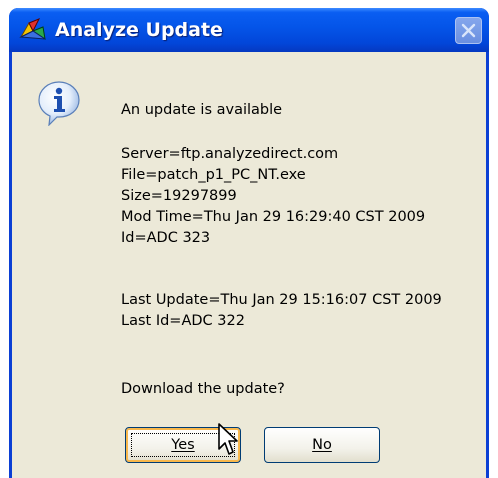  I want to click on no-button-label: No, so click(322, 445).